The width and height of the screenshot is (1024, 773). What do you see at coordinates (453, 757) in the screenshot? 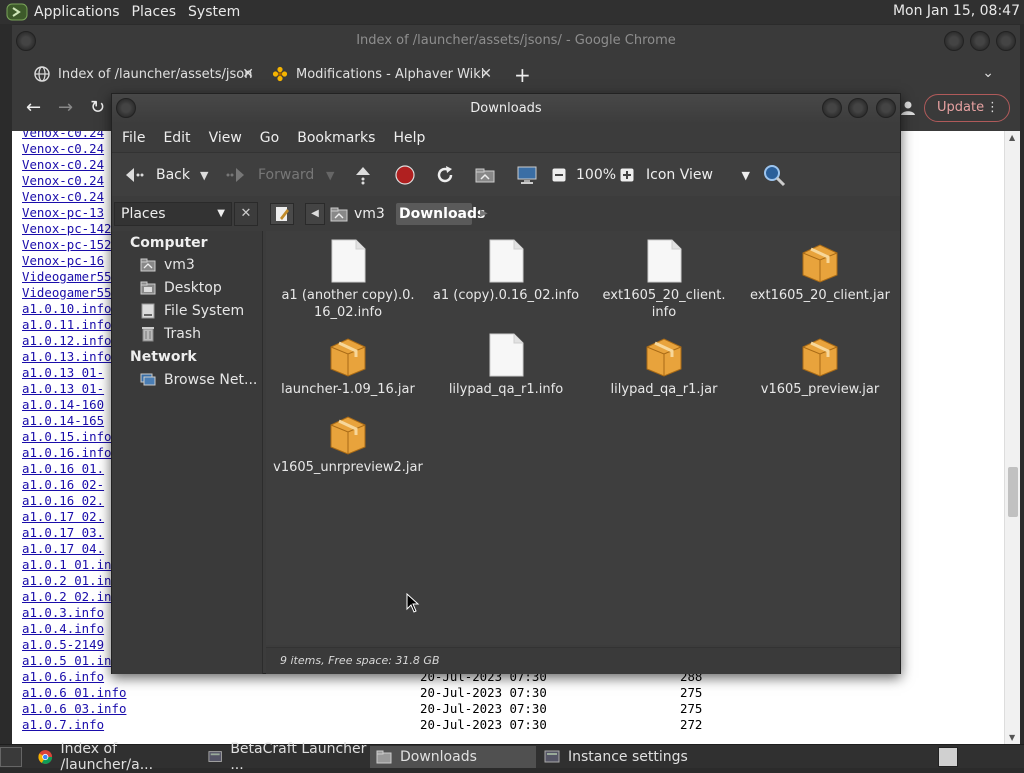
I see `task-downloads: Downloads` at bounding box center [453, 757].